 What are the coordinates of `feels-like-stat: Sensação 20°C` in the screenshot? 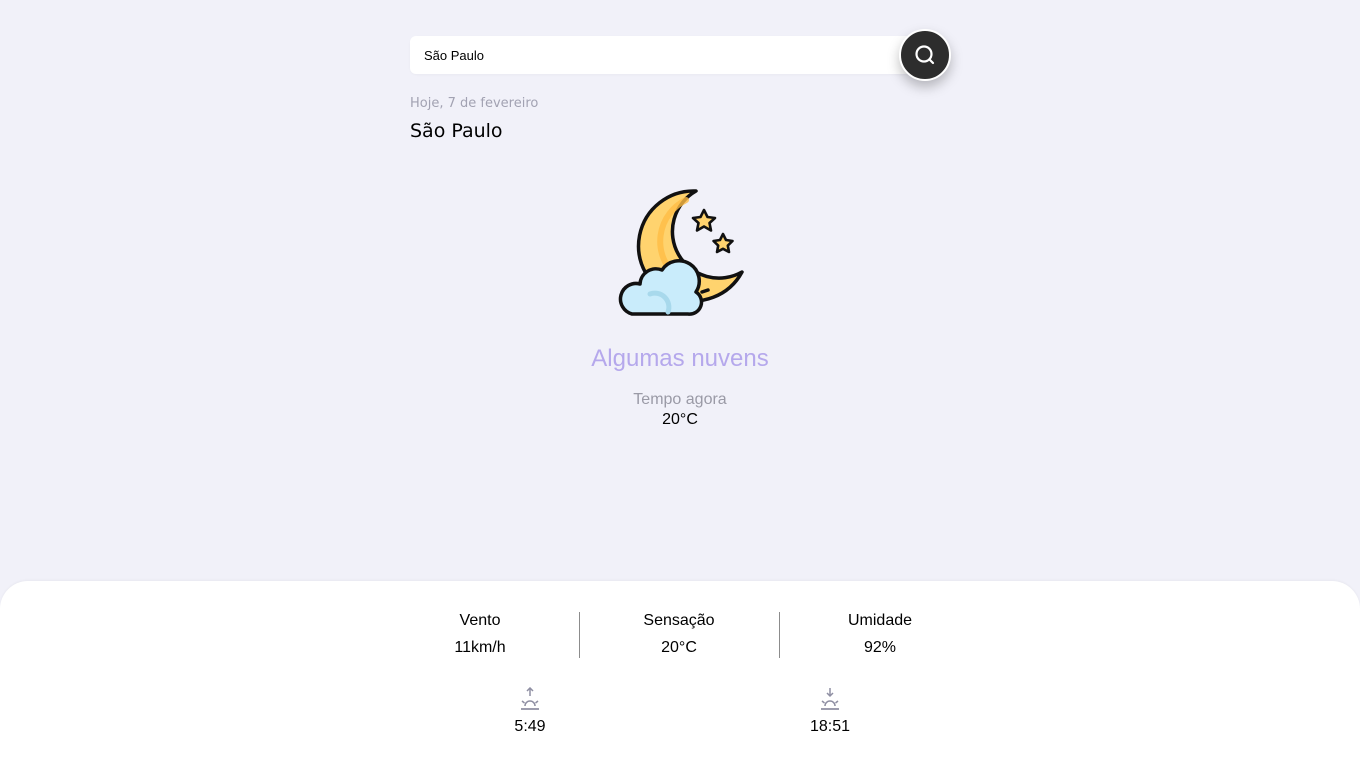 It's located at (679, 634).